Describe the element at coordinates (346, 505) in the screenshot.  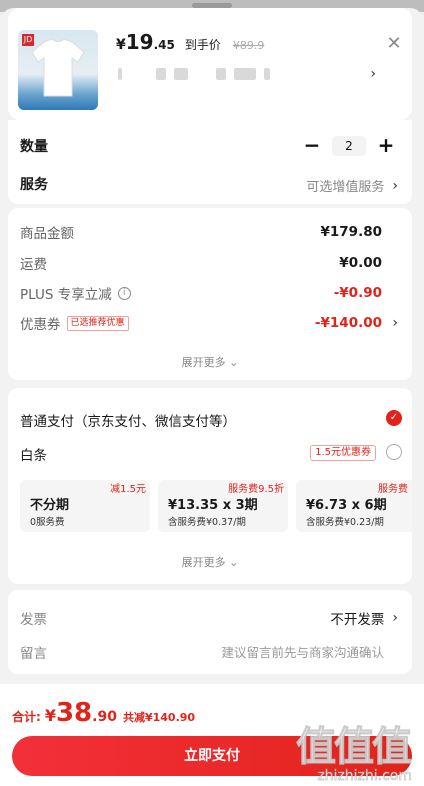
I see `installment-title: ¥6.73 x 6期` at that location.